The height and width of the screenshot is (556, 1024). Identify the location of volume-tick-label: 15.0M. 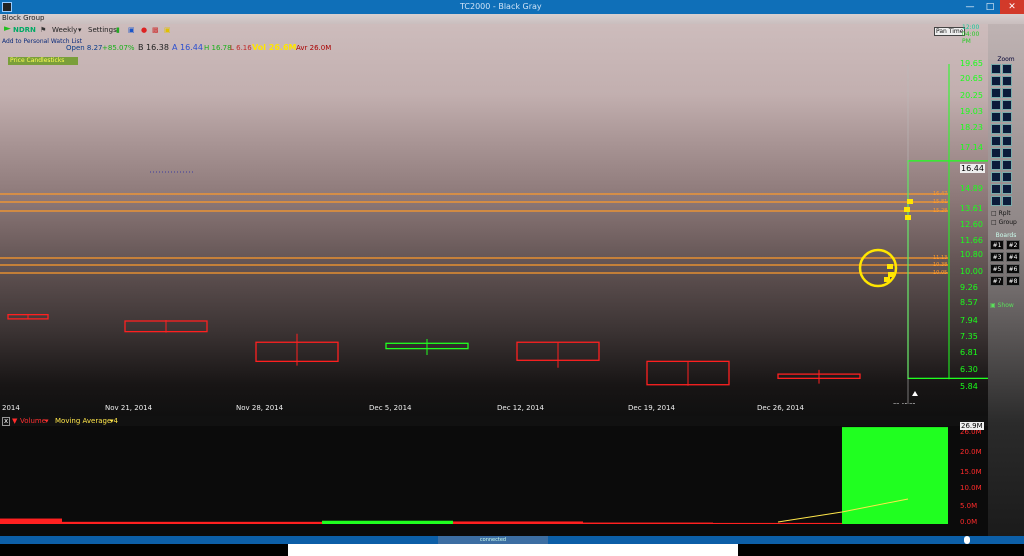
(971, 472).